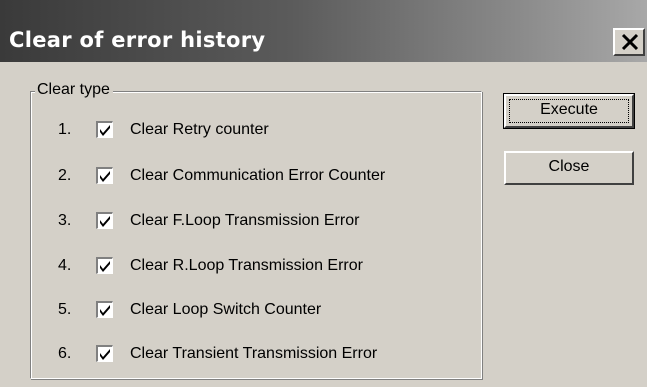  What do you see at coordinates (257, 176) in the screenshot?
I see `item-label: Clear Communication Error Counter` at bounding box center [257, 176].